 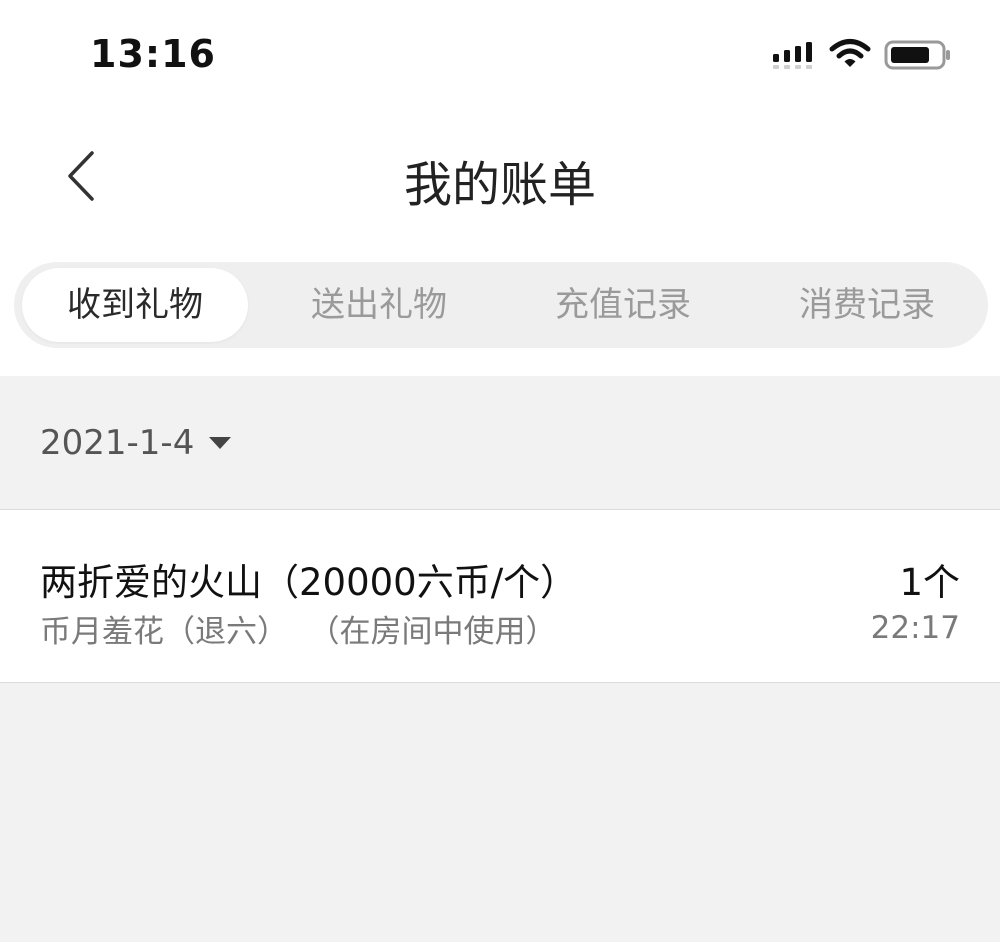 What do you see at coordinates (915, 628) in the screenshot?
I see `record-time: 22:17` at bounding box center [915, 628].